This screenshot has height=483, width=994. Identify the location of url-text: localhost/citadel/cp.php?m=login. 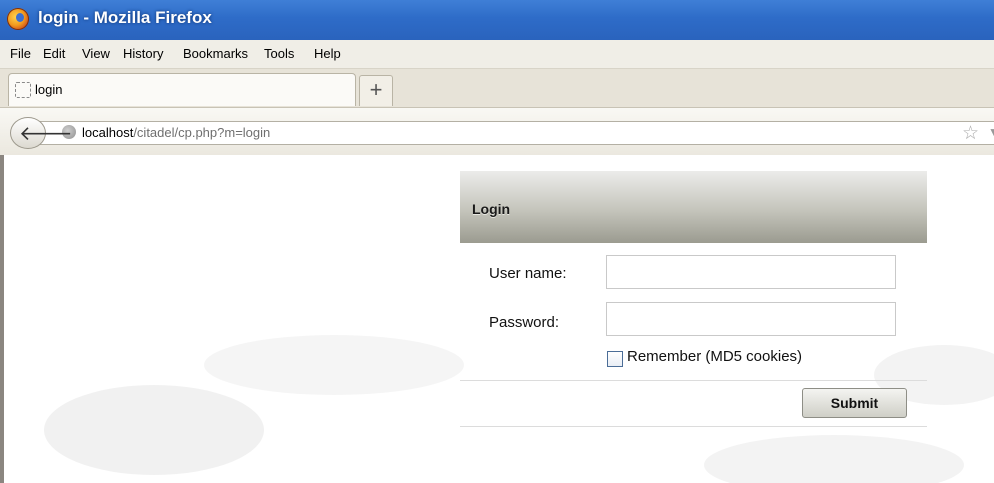
(176, 132).